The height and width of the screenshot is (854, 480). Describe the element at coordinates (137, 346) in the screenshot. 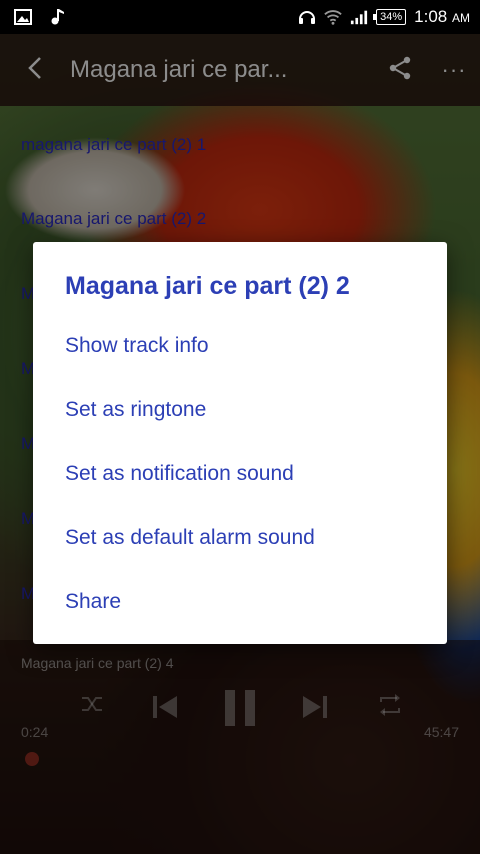

I see `menu-item-show-track-info: Show track info` at that location.